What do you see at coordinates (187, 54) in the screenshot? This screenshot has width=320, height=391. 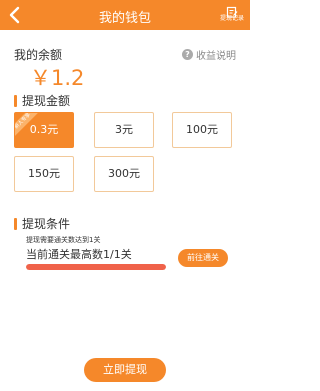 I see `question-icon: ?` at bounding box center [187, 54].